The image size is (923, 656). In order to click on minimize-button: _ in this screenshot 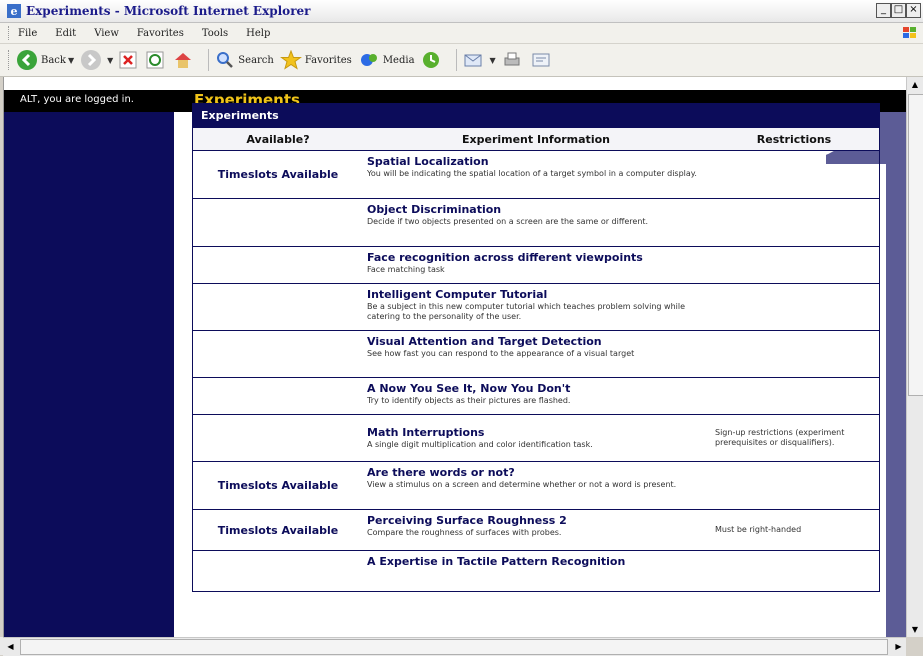, I will do `click(883, 10)`.